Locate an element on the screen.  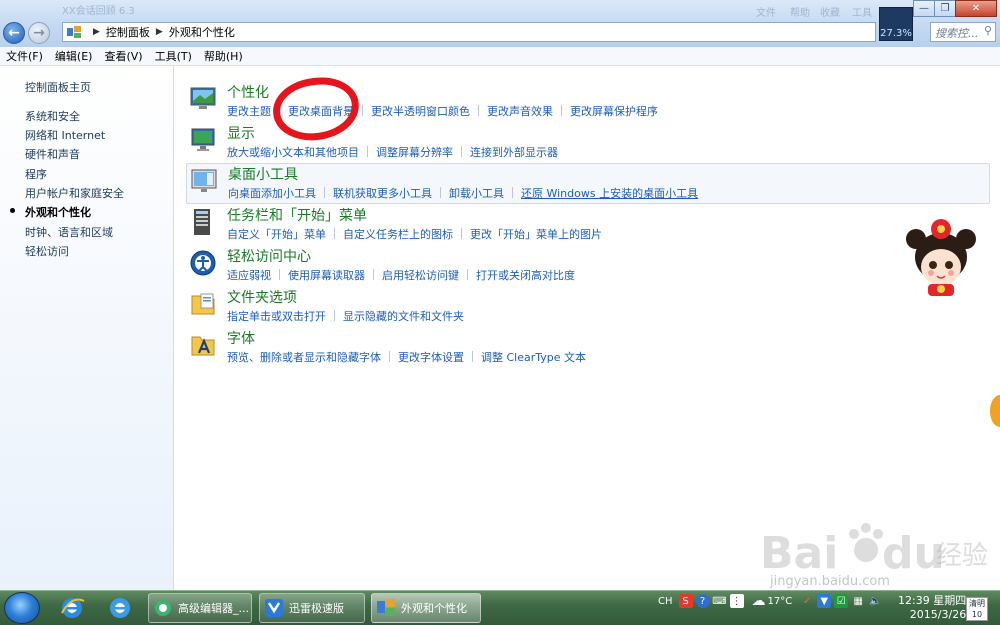
link-change-sounds: 更改声音效果 is located at coordinates (520, 111).